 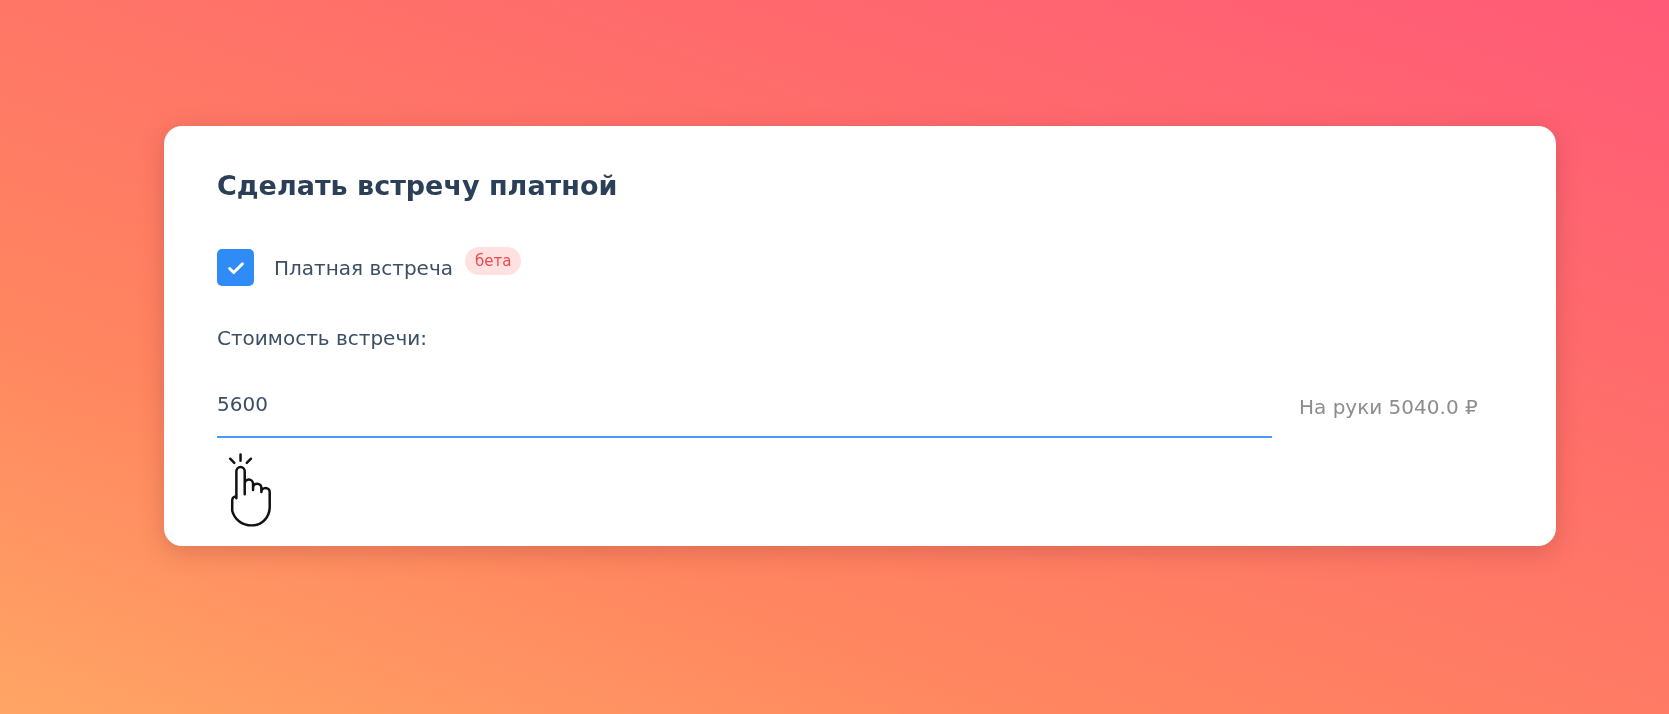 What do you see at coordinates (363, 267) in the screenshot?
I see `checkbox-label: Платная встреча` at bounding box center [363, 267].